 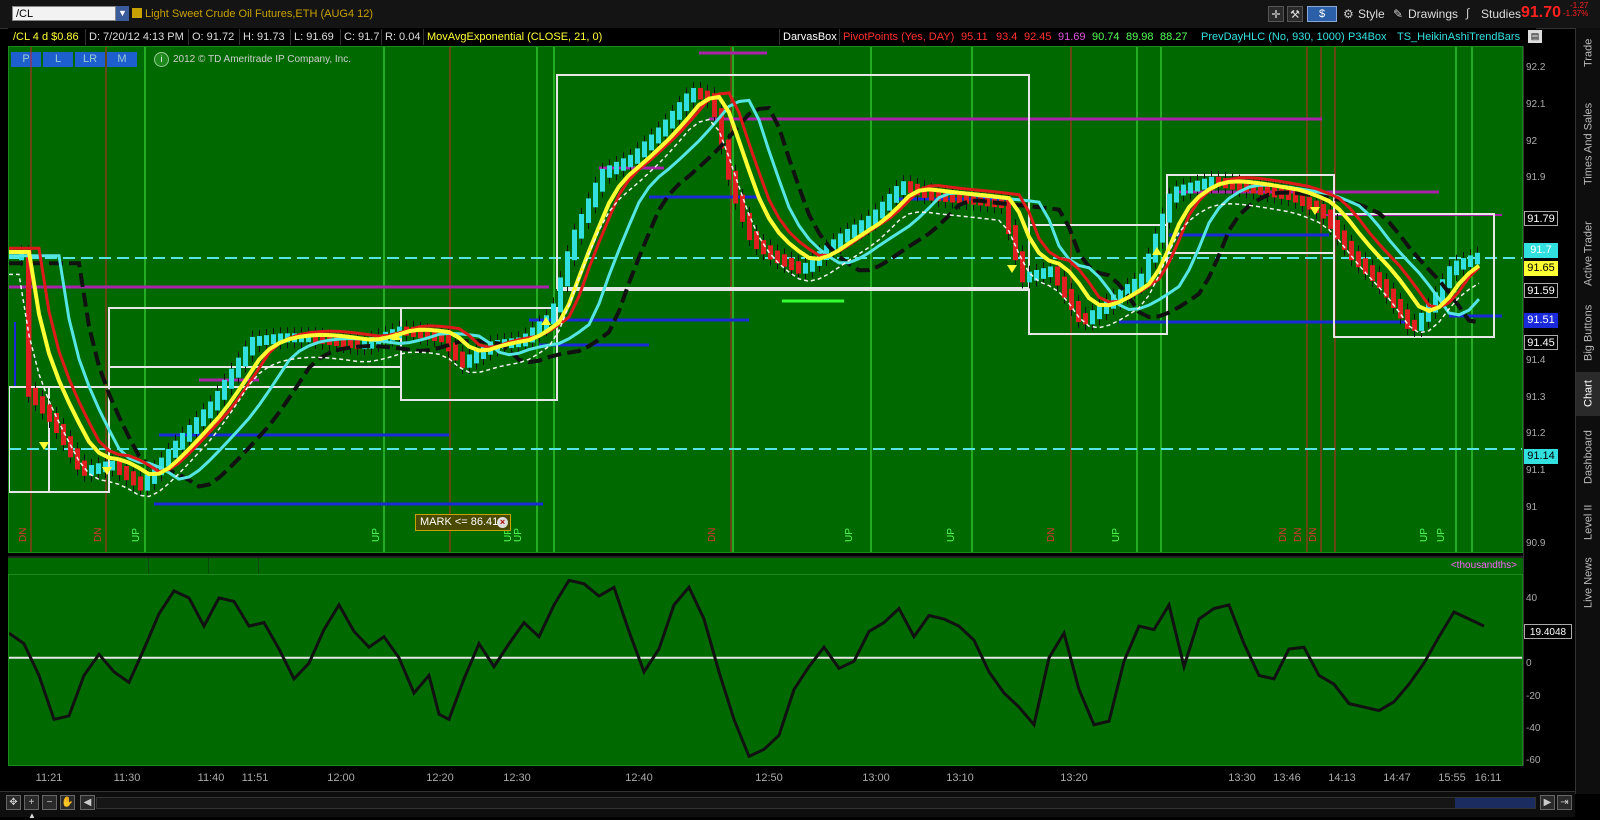 I want to click on close-icon: ×, so click(x=502, y=522).